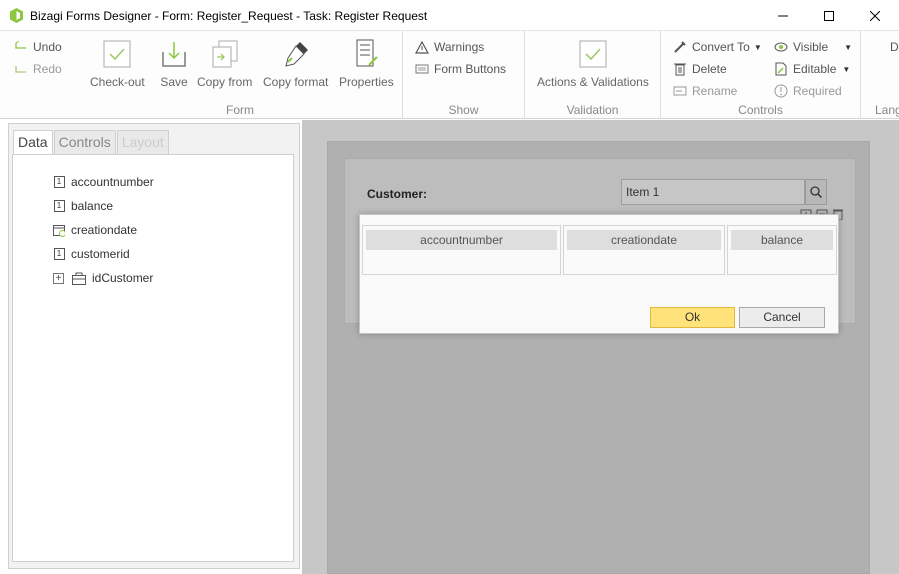 The width and height of the screenshot is (899, 574). Describe the element at coordinates (79, 278) in the screenshot. I see `entity-icon` at that location.